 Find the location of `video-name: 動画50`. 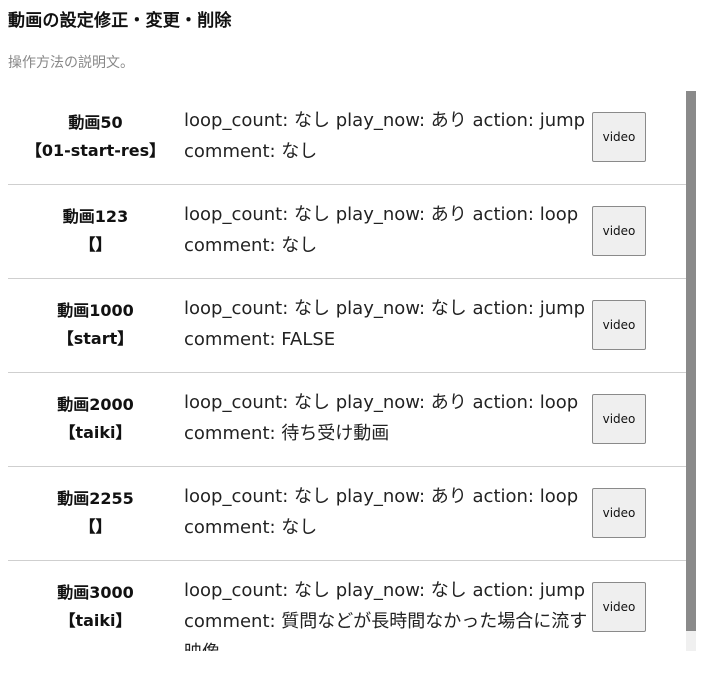

video-name: 動画50 is located at coordinates (95, 122).